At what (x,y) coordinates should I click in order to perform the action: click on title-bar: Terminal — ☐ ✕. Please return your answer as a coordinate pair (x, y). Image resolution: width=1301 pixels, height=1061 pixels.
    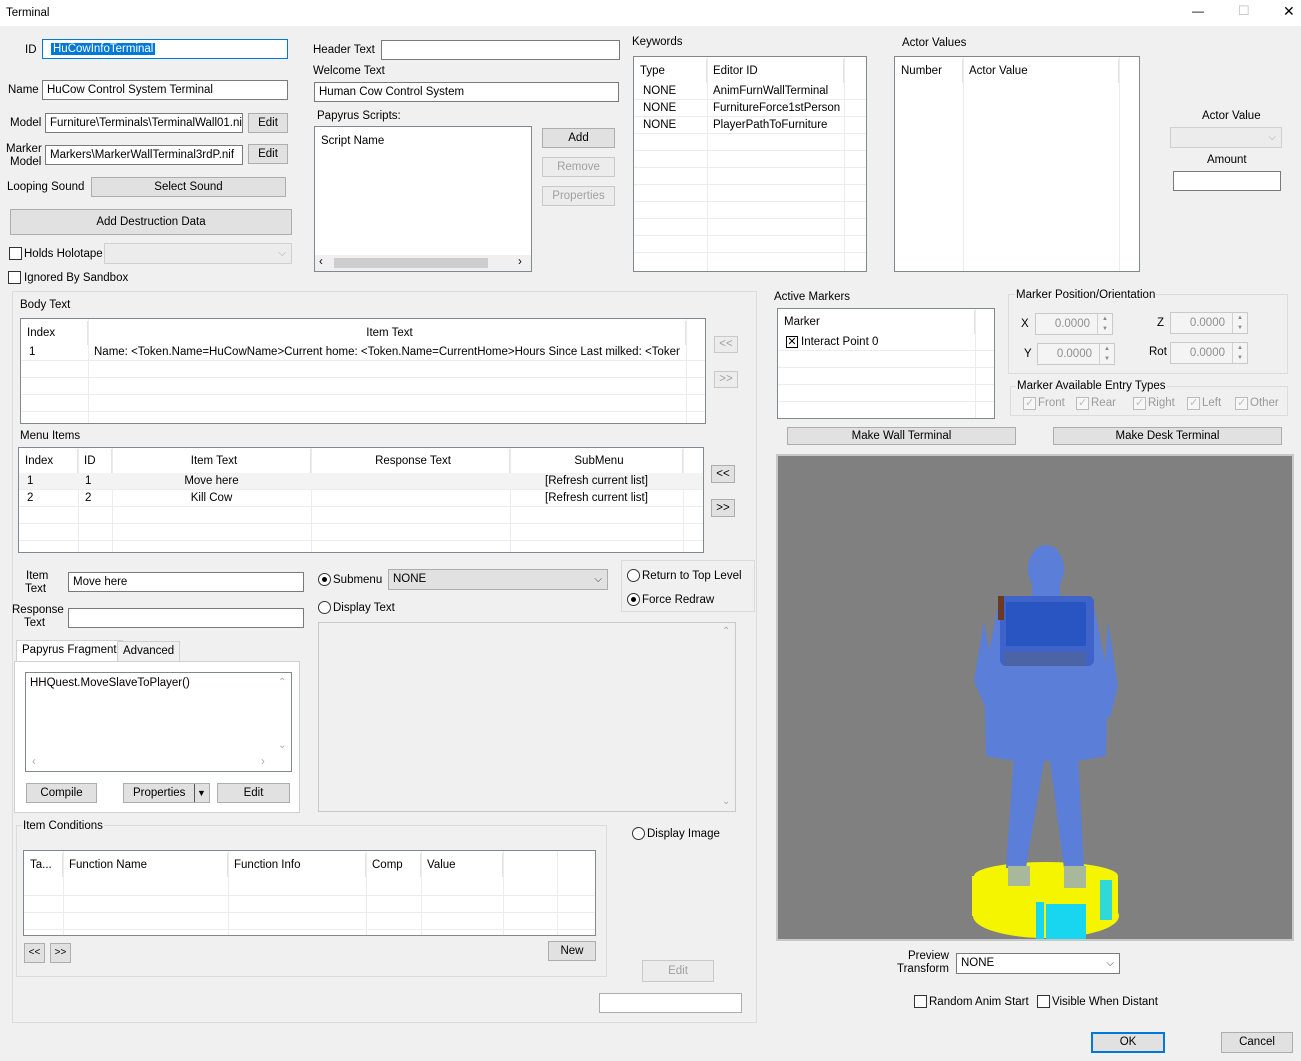
    Looking at the image, I should click on (650, 13).